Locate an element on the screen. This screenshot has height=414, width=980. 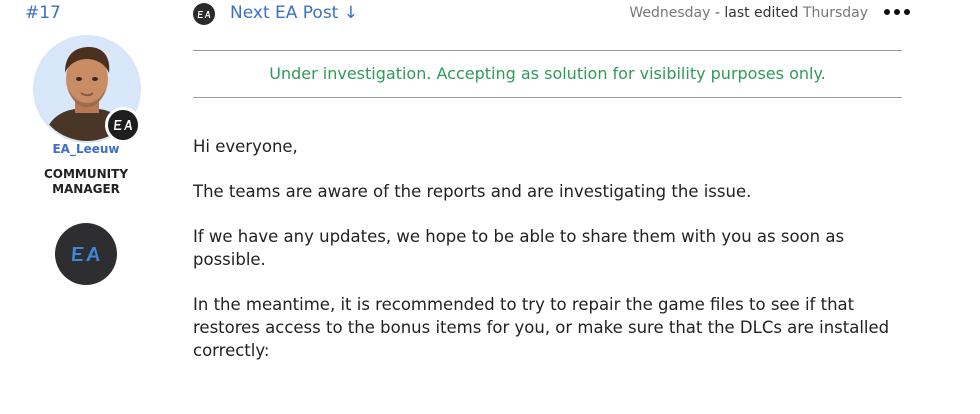
edited-date: Thursday is located at coordinates (835, 13).